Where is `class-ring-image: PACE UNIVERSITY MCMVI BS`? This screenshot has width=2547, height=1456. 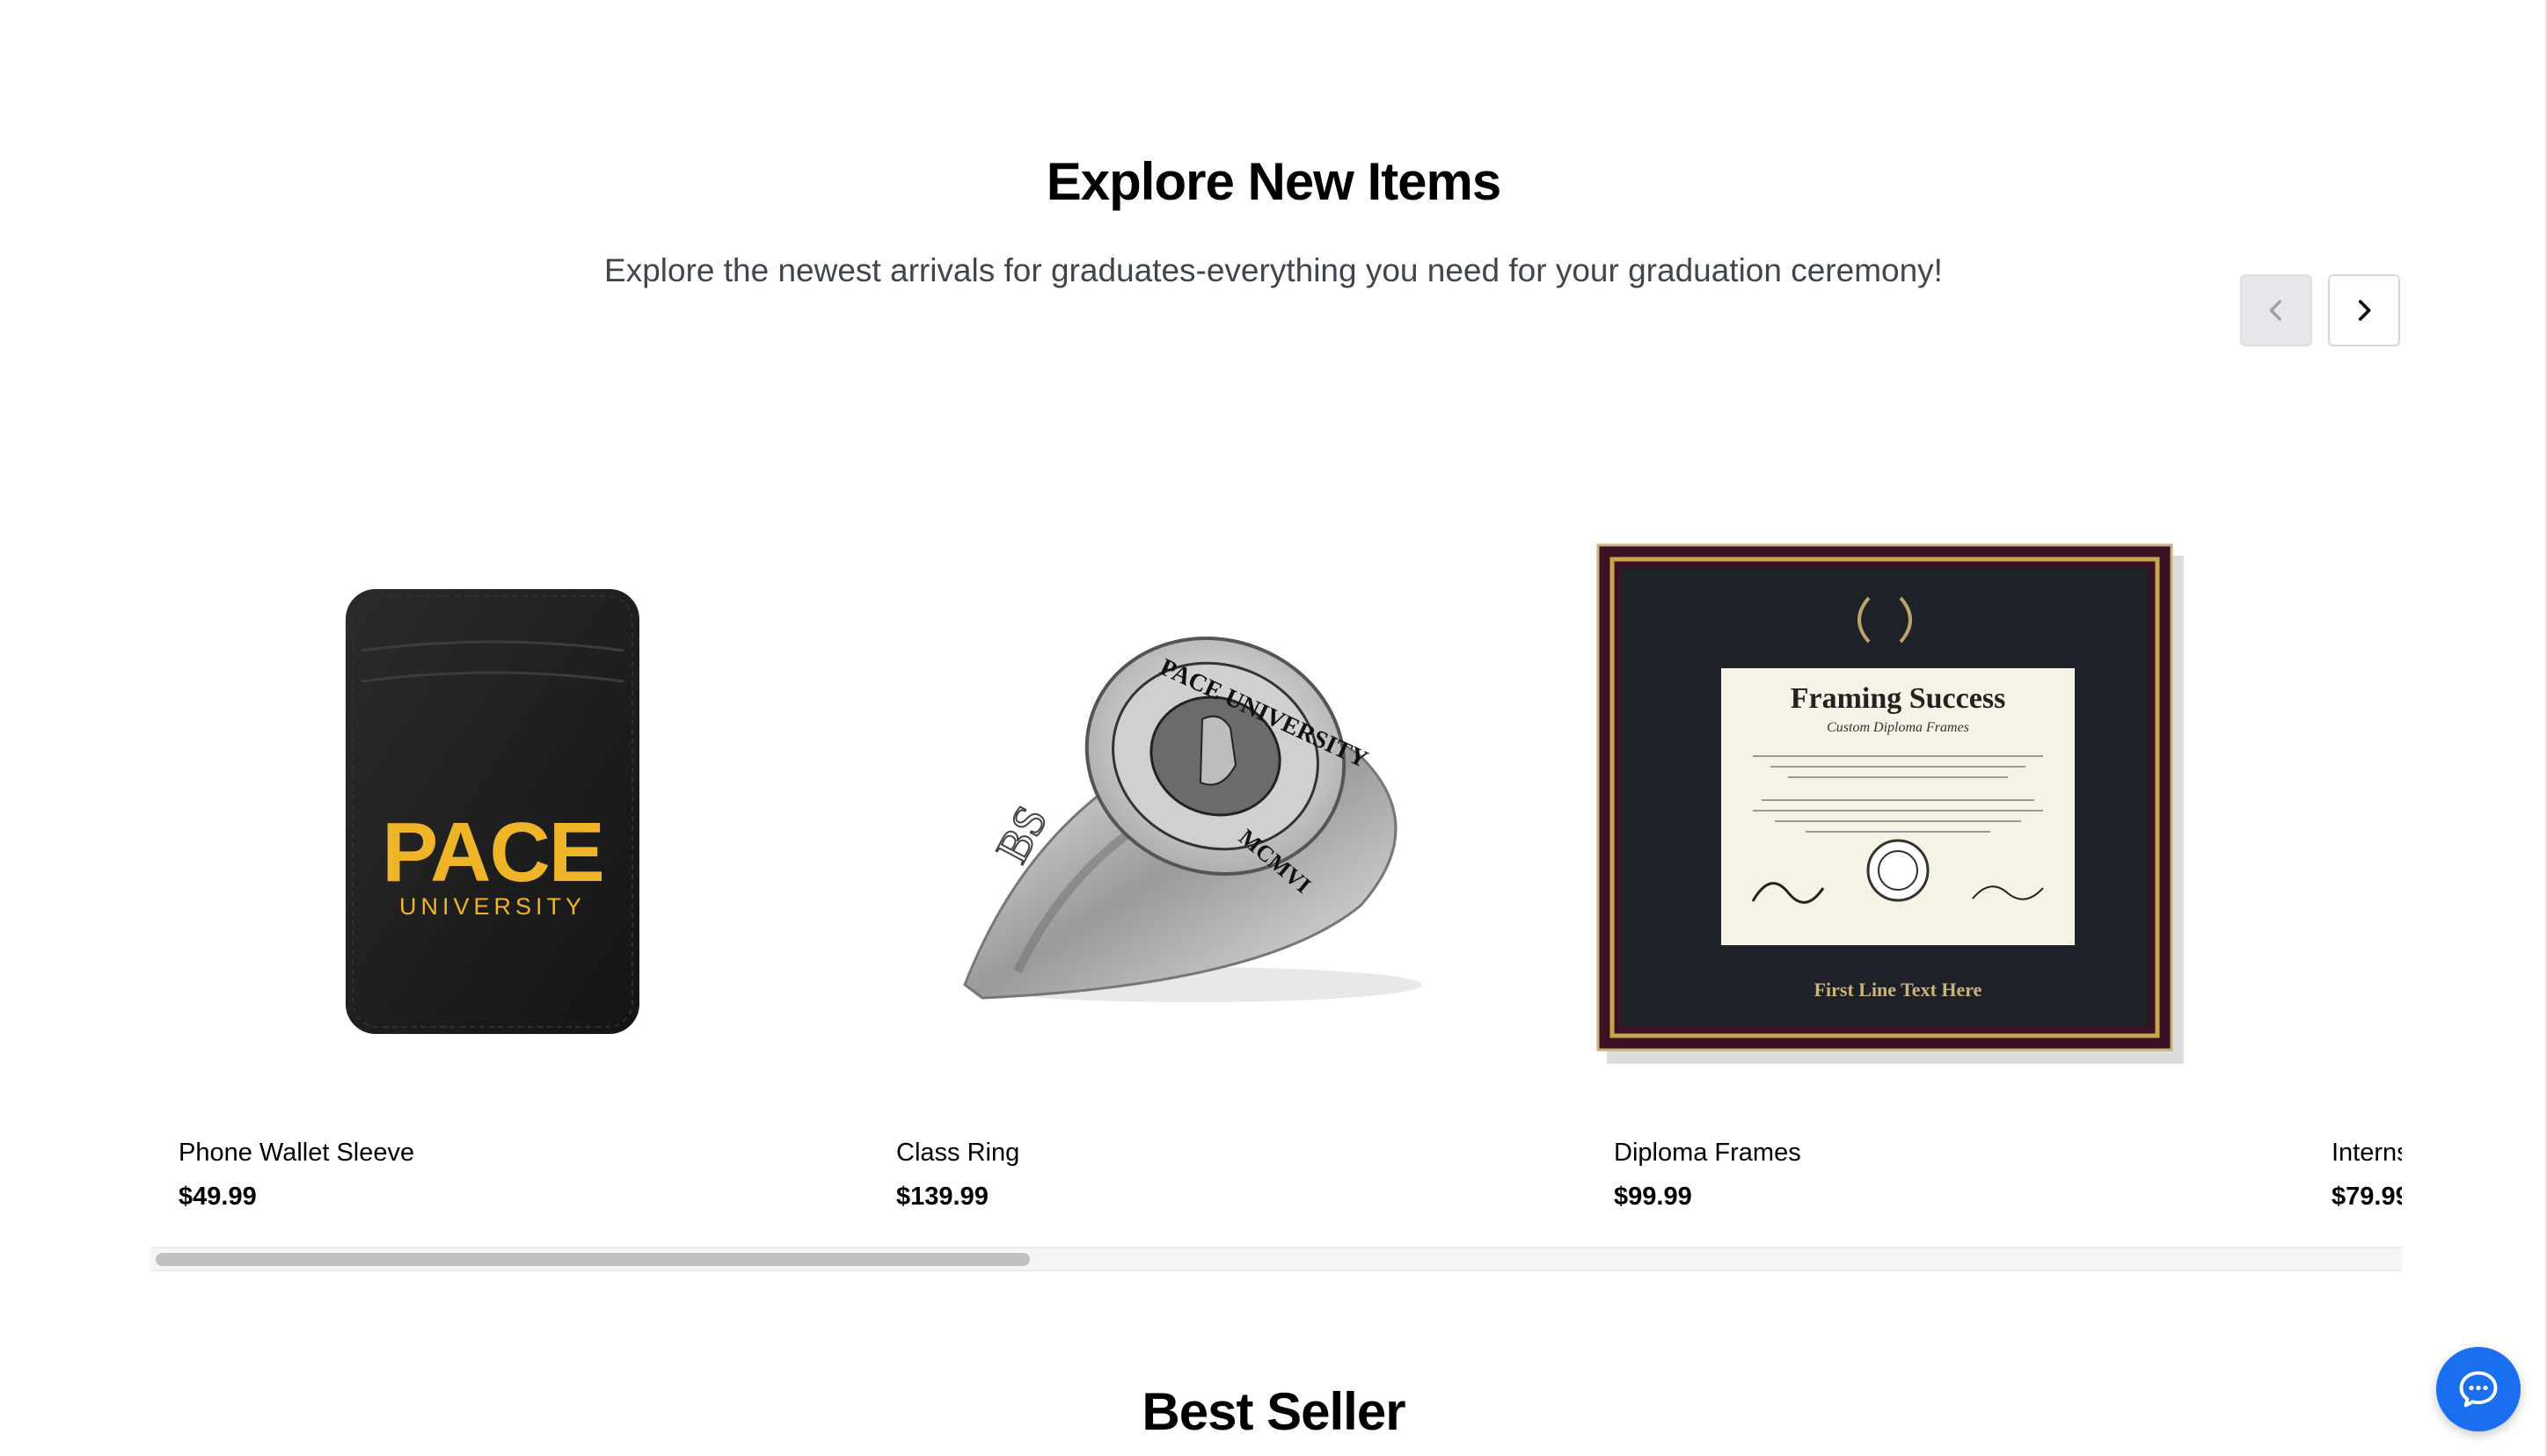 class-ring-image: PACE UNIVERSITY MCMVI BS is located at coordinates (1202, 800).